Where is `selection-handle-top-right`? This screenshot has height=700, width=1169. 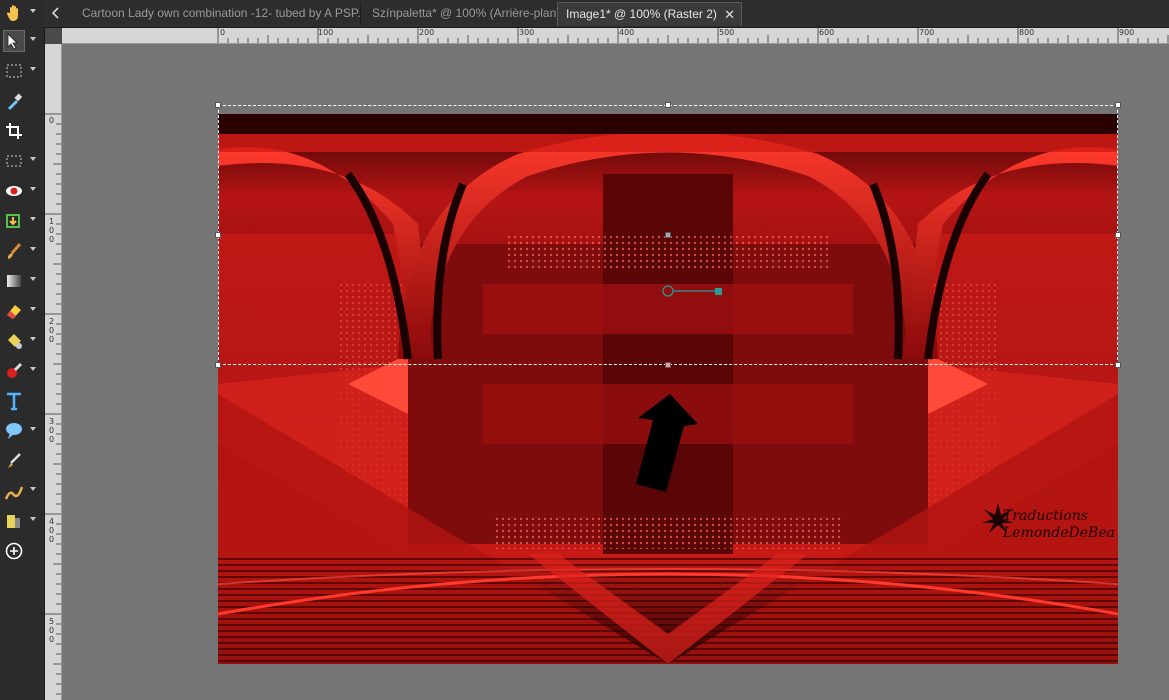
selection-handle-top-right is located at coordinates (1118, 105).